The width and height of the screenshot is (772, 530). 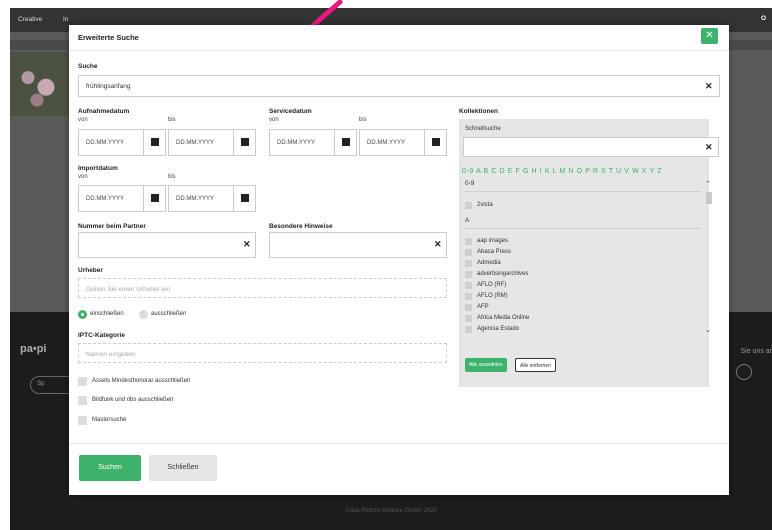 What do you see at coordinates (262, 353) in the screenshot?
I see `iptc-input: Namen eingeben` at bounding box center [262, 353].